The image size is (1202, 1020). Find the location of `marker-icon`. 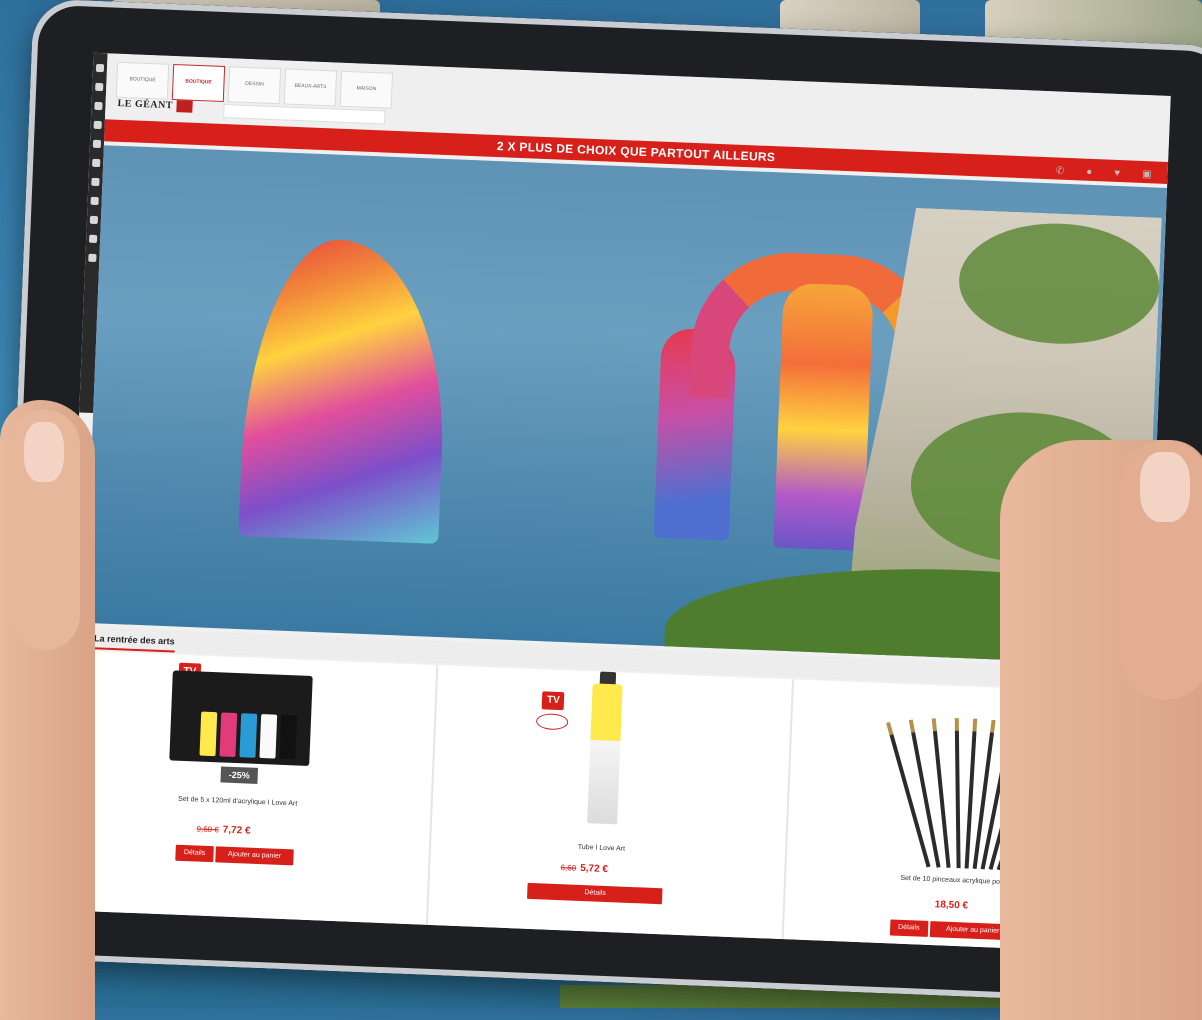

marker-icon is located at coordinates (93, 239).